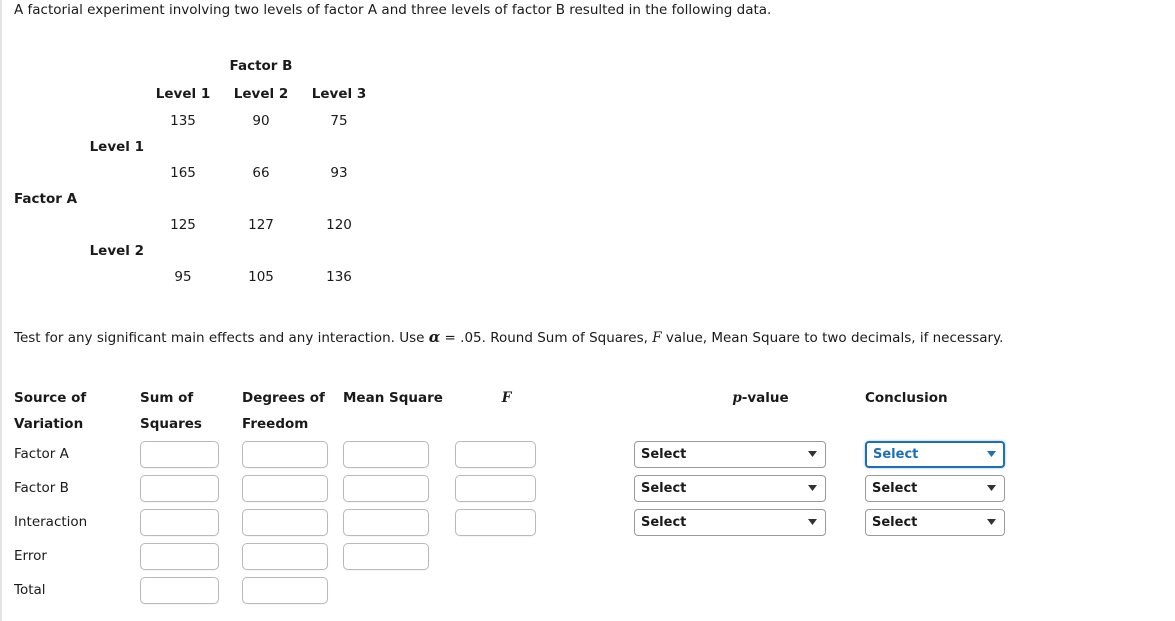 This screenshot has width=1175, height=621. What do you see at coordinates (179, 590) in the screenshot?
I see `input-ss-total` at bounding box center [179, 590].